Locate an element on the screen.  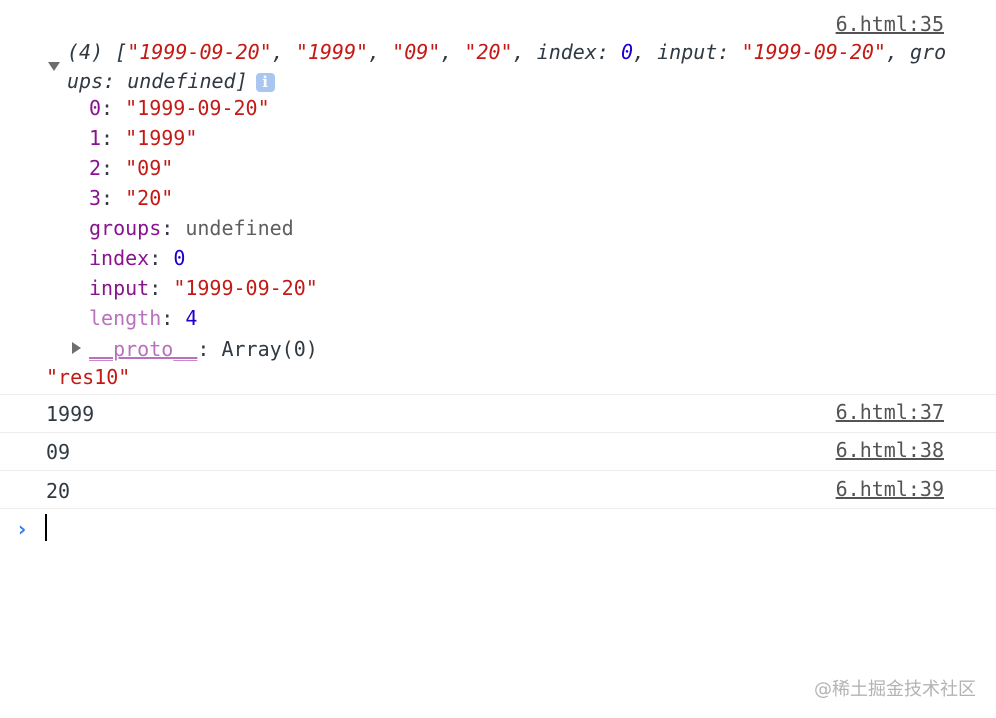
log-message: 09 is located at coordinates (58, 452).